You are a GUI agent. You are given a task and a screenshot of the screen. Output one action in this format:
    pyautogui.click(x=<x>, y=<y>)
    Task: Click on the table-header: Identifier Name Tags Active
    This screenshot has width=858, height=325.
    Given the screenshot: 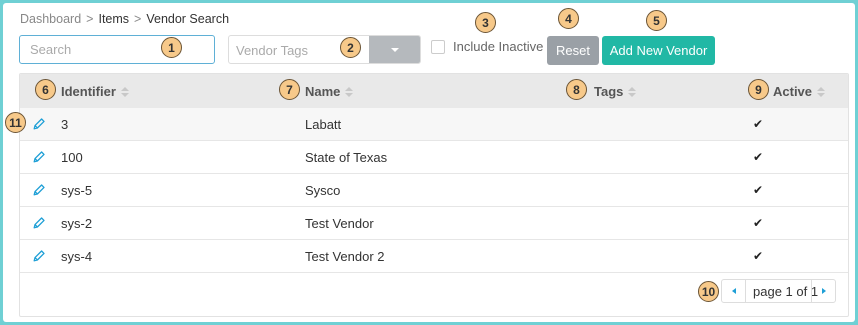 What is the action you would take?
    pyautogui.click(x=434, y=91)
    